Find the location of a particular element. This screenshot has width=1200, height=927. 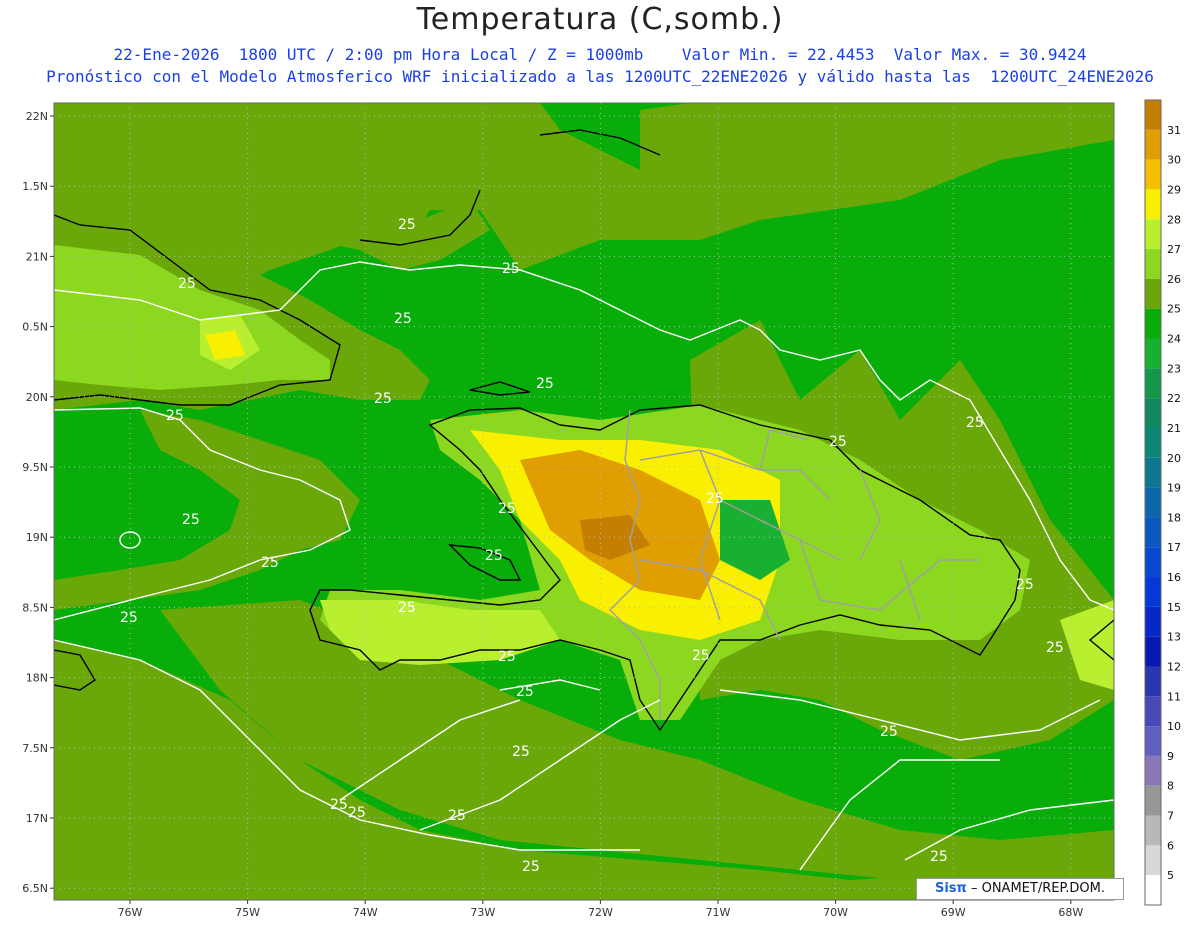

colorbar-label: 23 is located at coordinates (1174, 368).